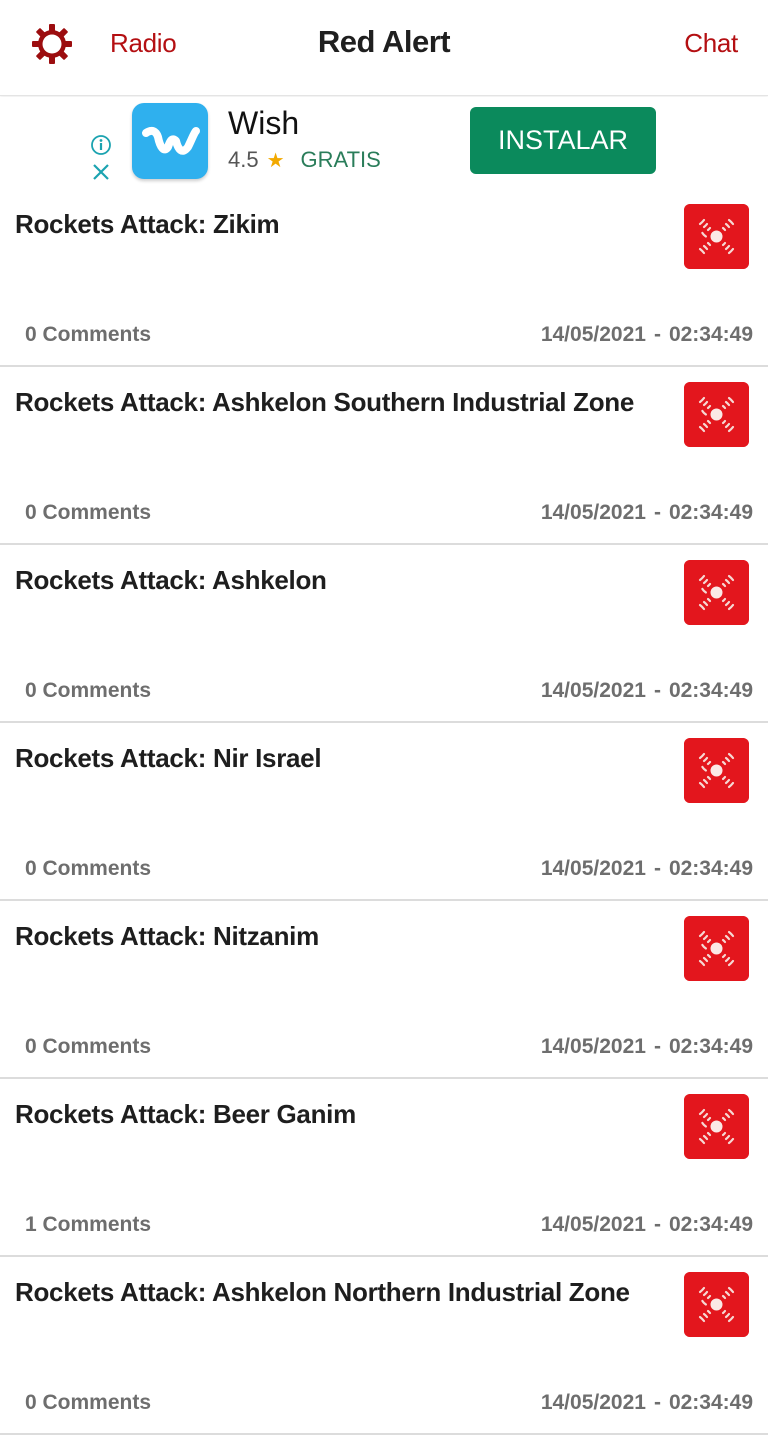  What do you see at coordinates (170, 141) in the screenshot?
I see `wish-app-logo` at bounding box center [170, 141].